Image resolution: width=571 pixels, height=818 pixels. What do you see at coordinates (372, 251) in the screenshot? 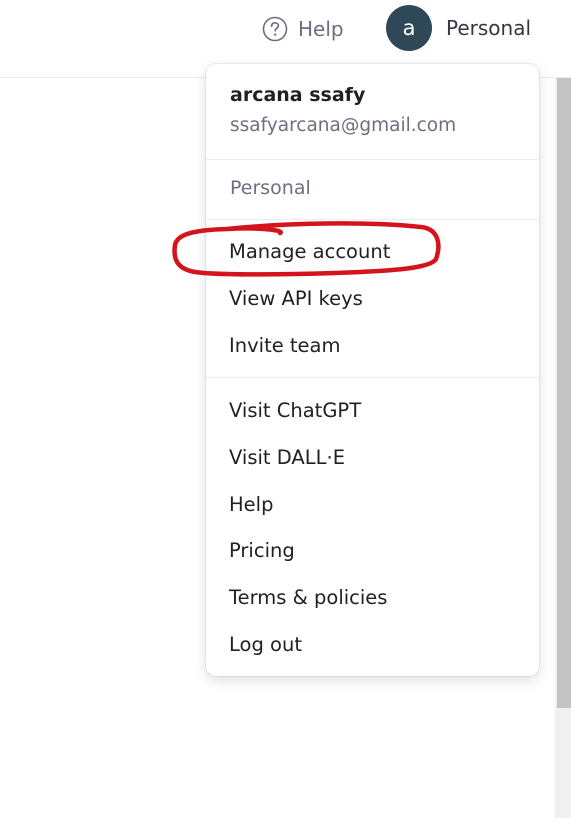
I see `menu-item-manage-account: Manage account` at bounding box center [372, 251].